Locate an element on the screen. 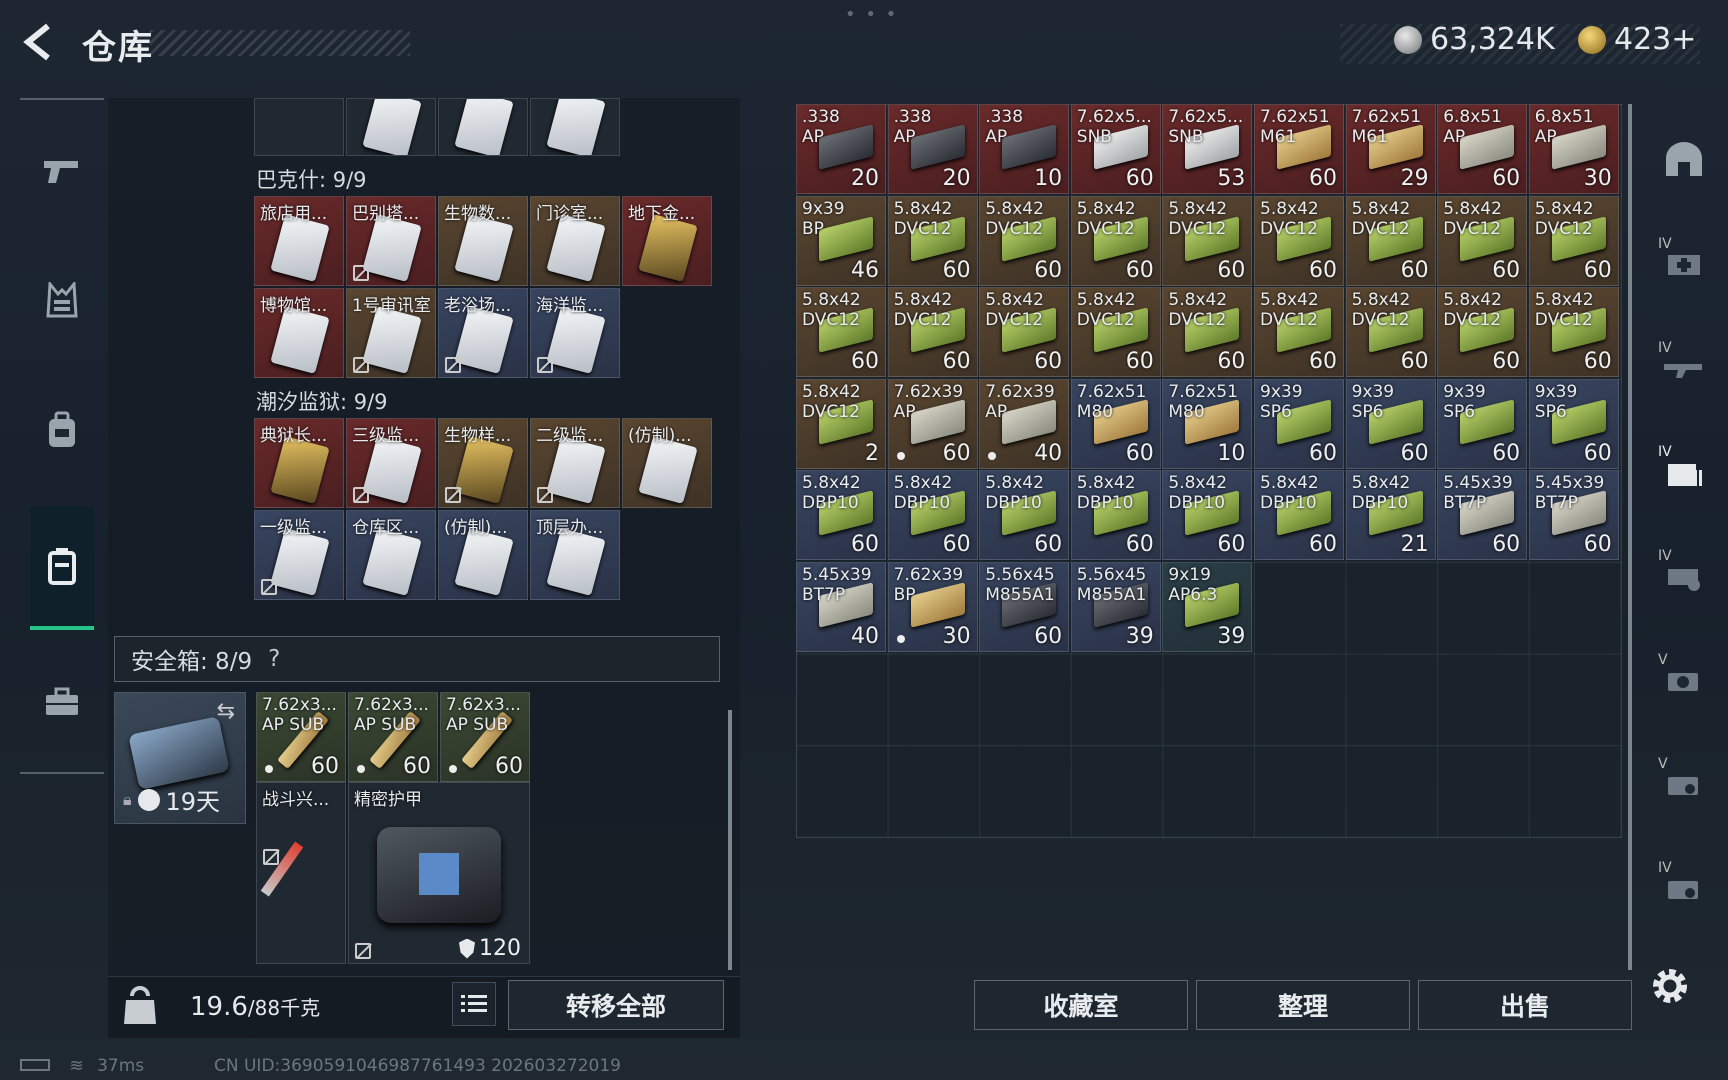  armor-item: 精密护甲 120 is located at coordinates (439, 873).